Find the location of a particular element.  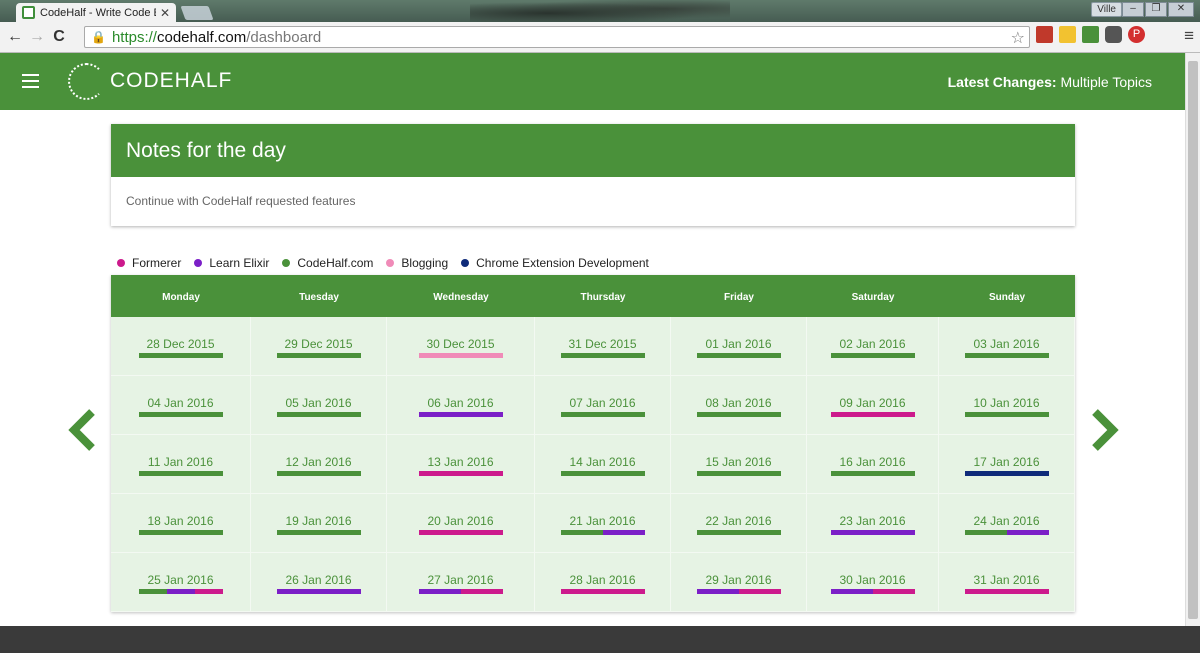

star-extension-icon is located at coordinates (1067, 34).